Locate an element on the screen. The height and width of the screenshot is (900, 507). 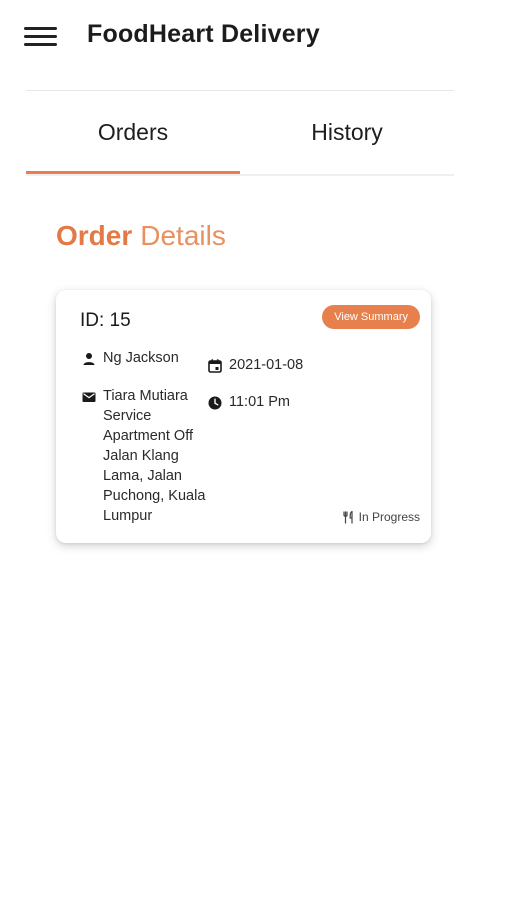
section-heading: Order Details is located at coordinates (141, 236).